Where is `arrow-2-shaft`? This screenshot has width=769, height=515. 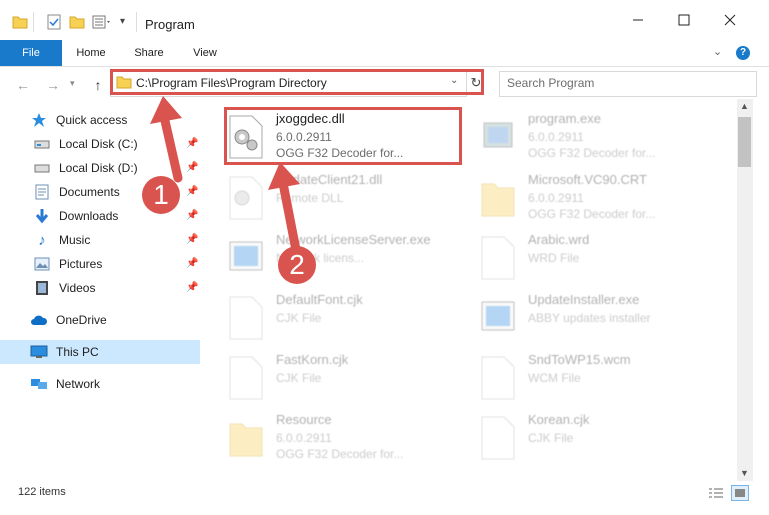 arrow-2-shaft is located at coordinates (289, 214).